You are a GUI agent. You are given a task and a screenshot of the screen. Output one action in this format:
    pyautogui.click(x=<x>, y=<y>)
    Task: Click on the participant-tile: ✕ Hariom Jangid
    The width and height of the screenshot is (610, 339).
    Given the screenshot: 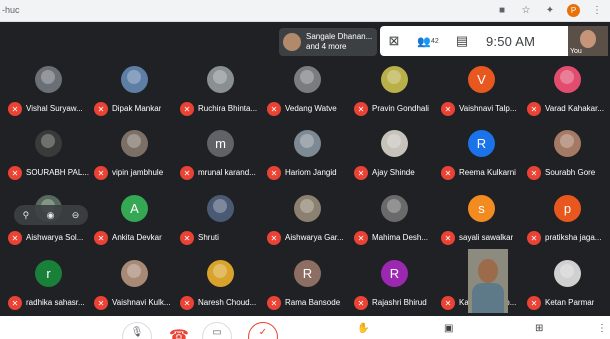 What is the action you would take?
    pyautogui.click(x=308, y=155)
    